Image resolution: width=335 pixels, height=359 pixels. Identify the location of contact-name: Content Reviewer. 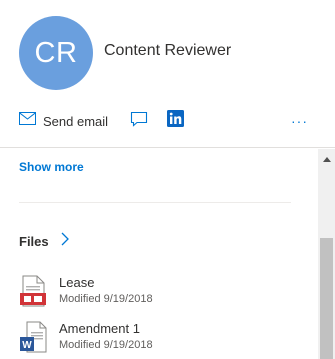
(168, 50).